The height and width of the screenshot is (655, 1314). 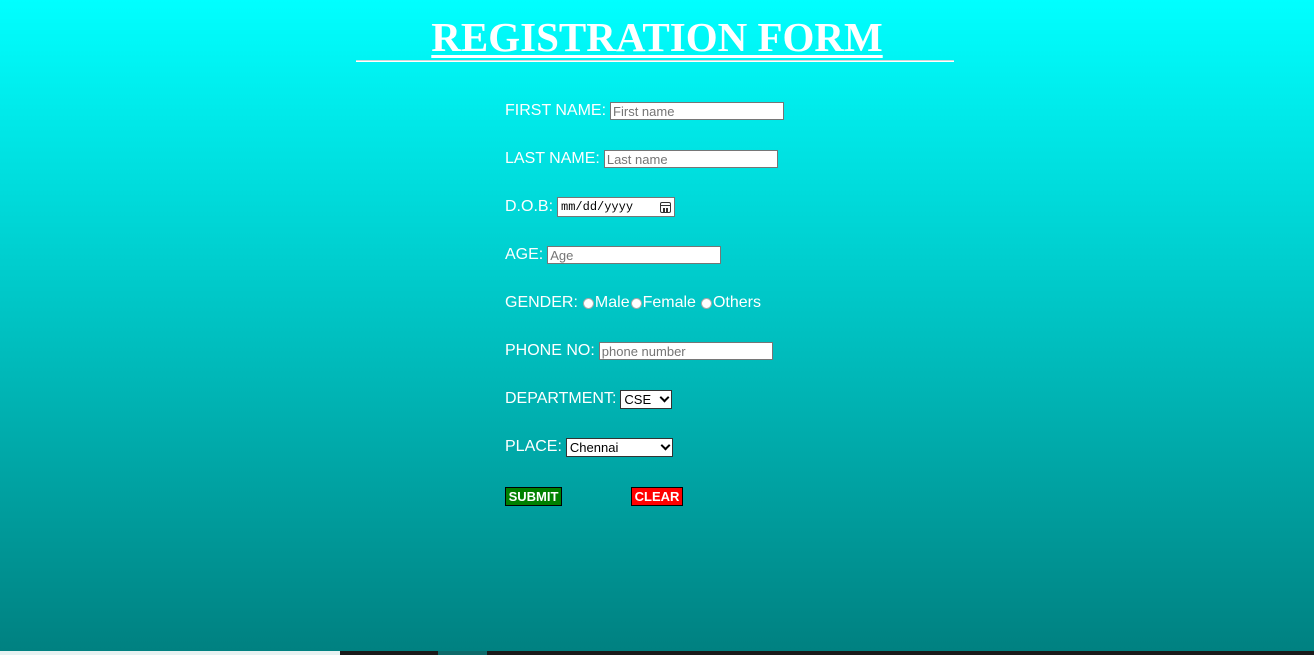 What do you see at coordinates (541, 302) in the screenshot?
I see `gender-label: GENDER:` at bounding box center [541, 302].